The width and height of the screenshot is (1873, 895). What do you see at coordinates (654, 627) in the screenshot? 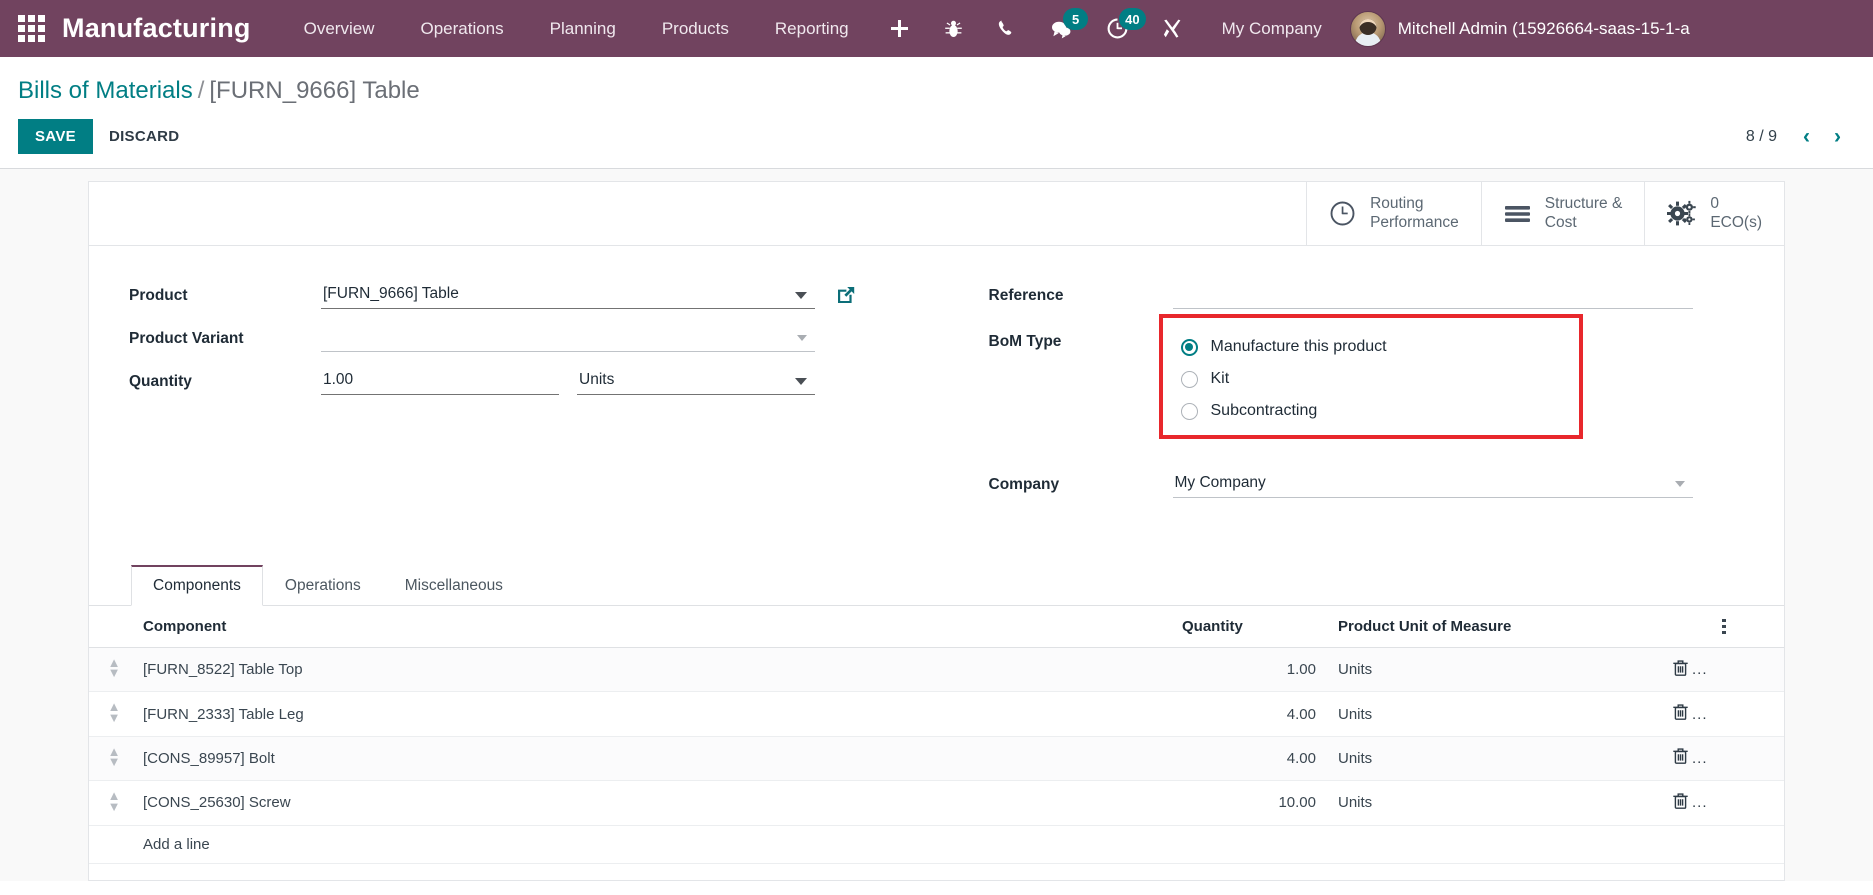
I see `component-column-header: Component` at bounding box center [654, 627].